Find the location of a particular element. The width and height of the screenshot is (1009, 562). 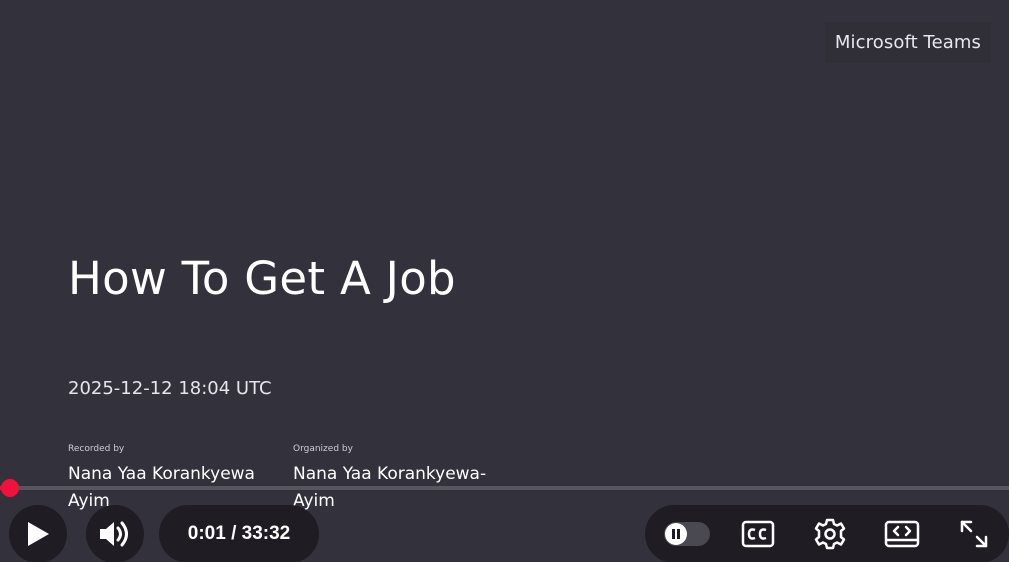

organized-by-block: Organized by Nana Yaa Korankyewa- Ayim is located at coordinates (393, 479).